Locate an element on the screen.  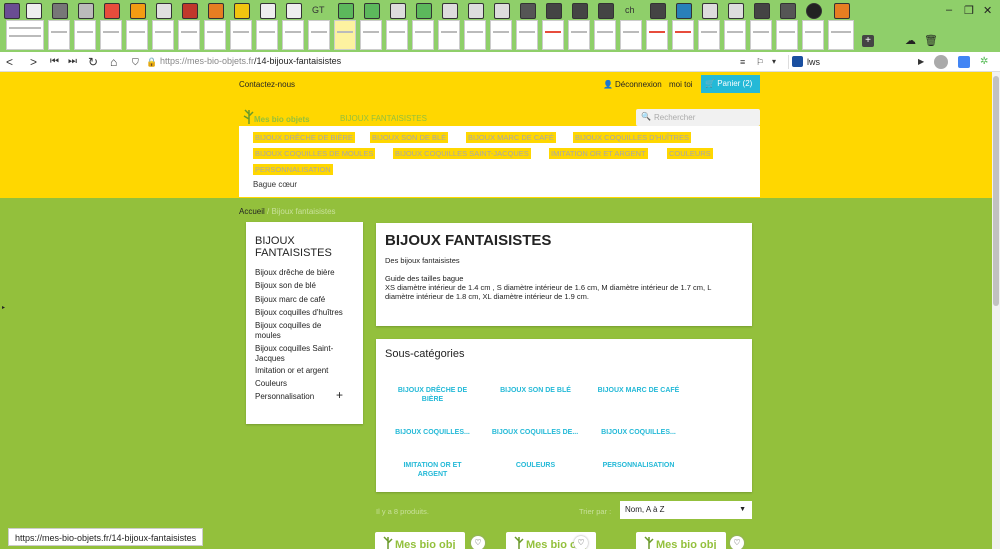
cart-button: 🛒 Panier (2) is located at coordinates (730, 84).